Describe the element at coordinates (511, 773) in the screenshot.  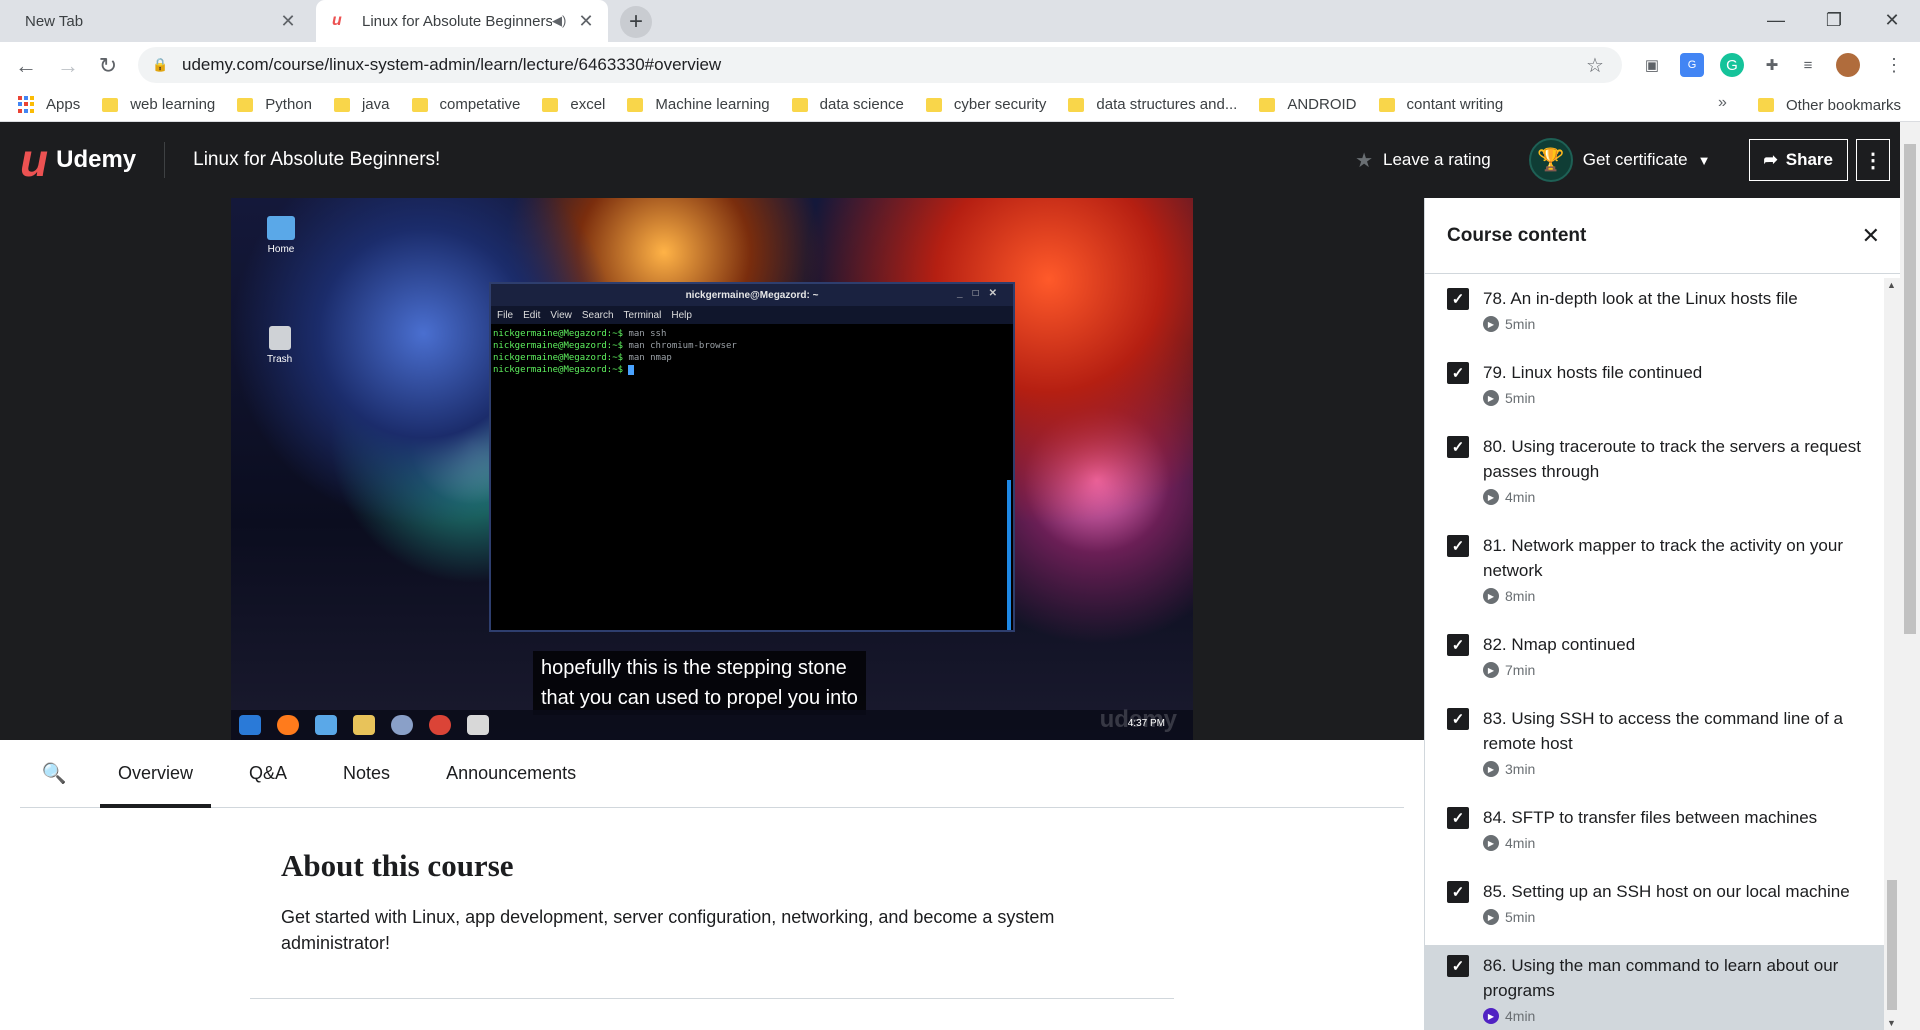
I see `tab-announcements: Announcements` at that location.